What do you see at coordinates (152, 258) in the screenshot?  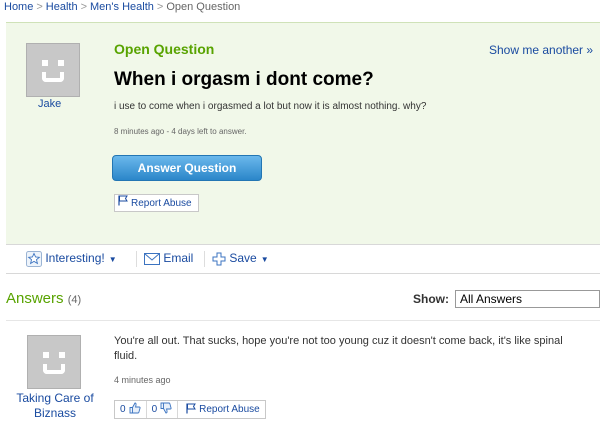 I see `envelope-icon` at bounding box center [152, 258].